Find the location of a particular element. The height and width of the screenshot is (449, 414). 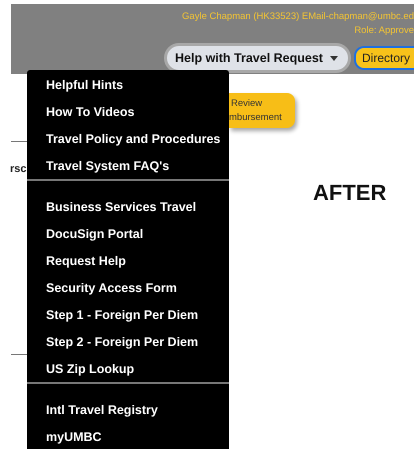

after-heading: AFTER is located at coordinates (349, 193).